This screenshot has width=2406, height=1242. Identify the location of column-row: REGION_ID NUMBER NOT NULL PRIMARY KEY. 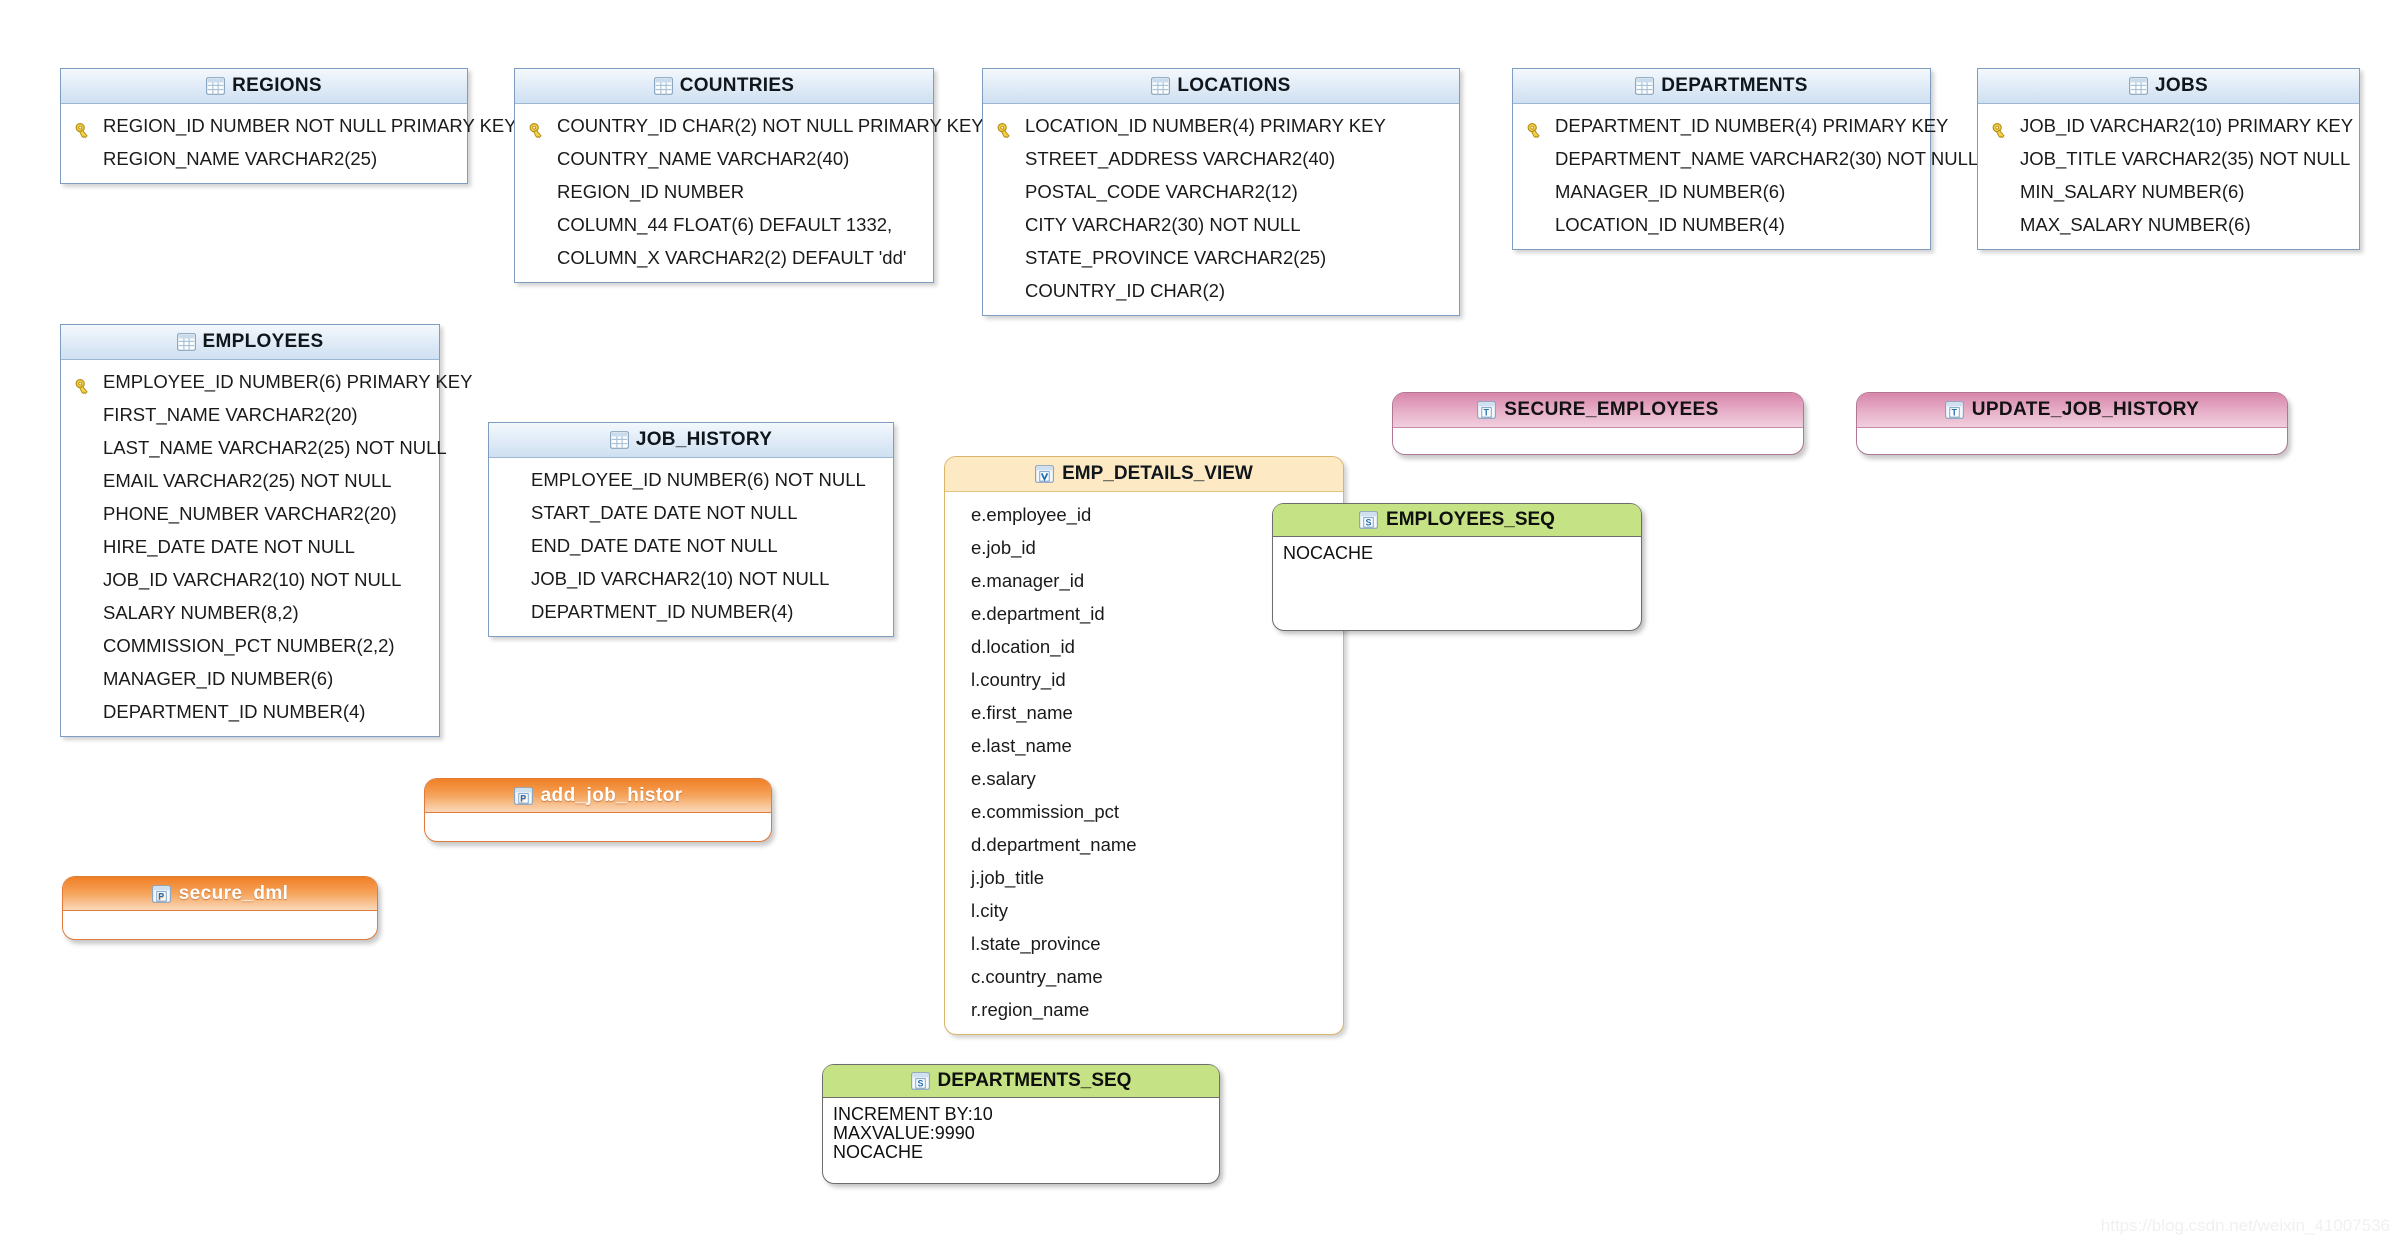
(289, 125).